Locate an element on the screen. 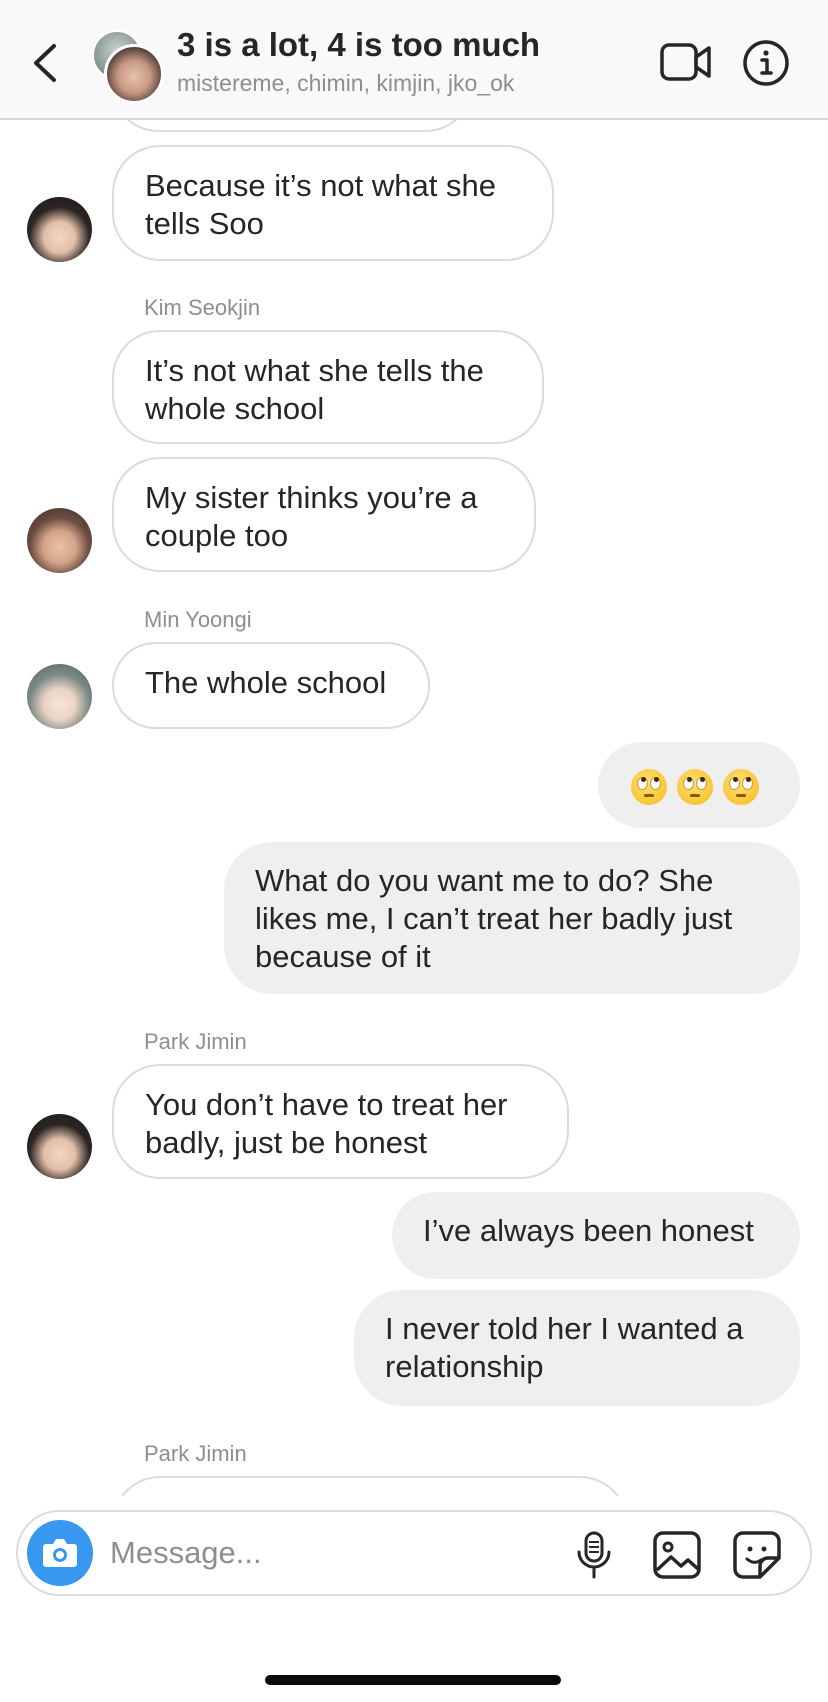 The width and height of the screenshot is (828, 1702). message-bubble: The whole school is located at coordinates (271, 685).